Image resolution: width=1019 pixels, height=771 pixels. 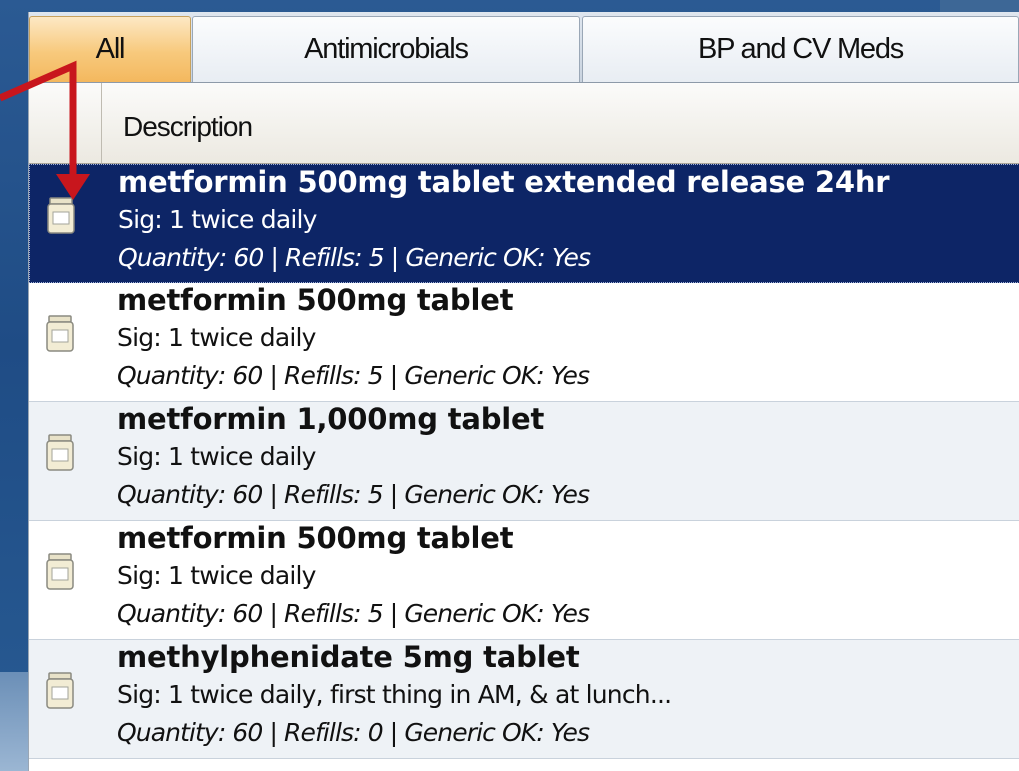 I want to click on description-column-header: Description, so click(x=188, y=123).